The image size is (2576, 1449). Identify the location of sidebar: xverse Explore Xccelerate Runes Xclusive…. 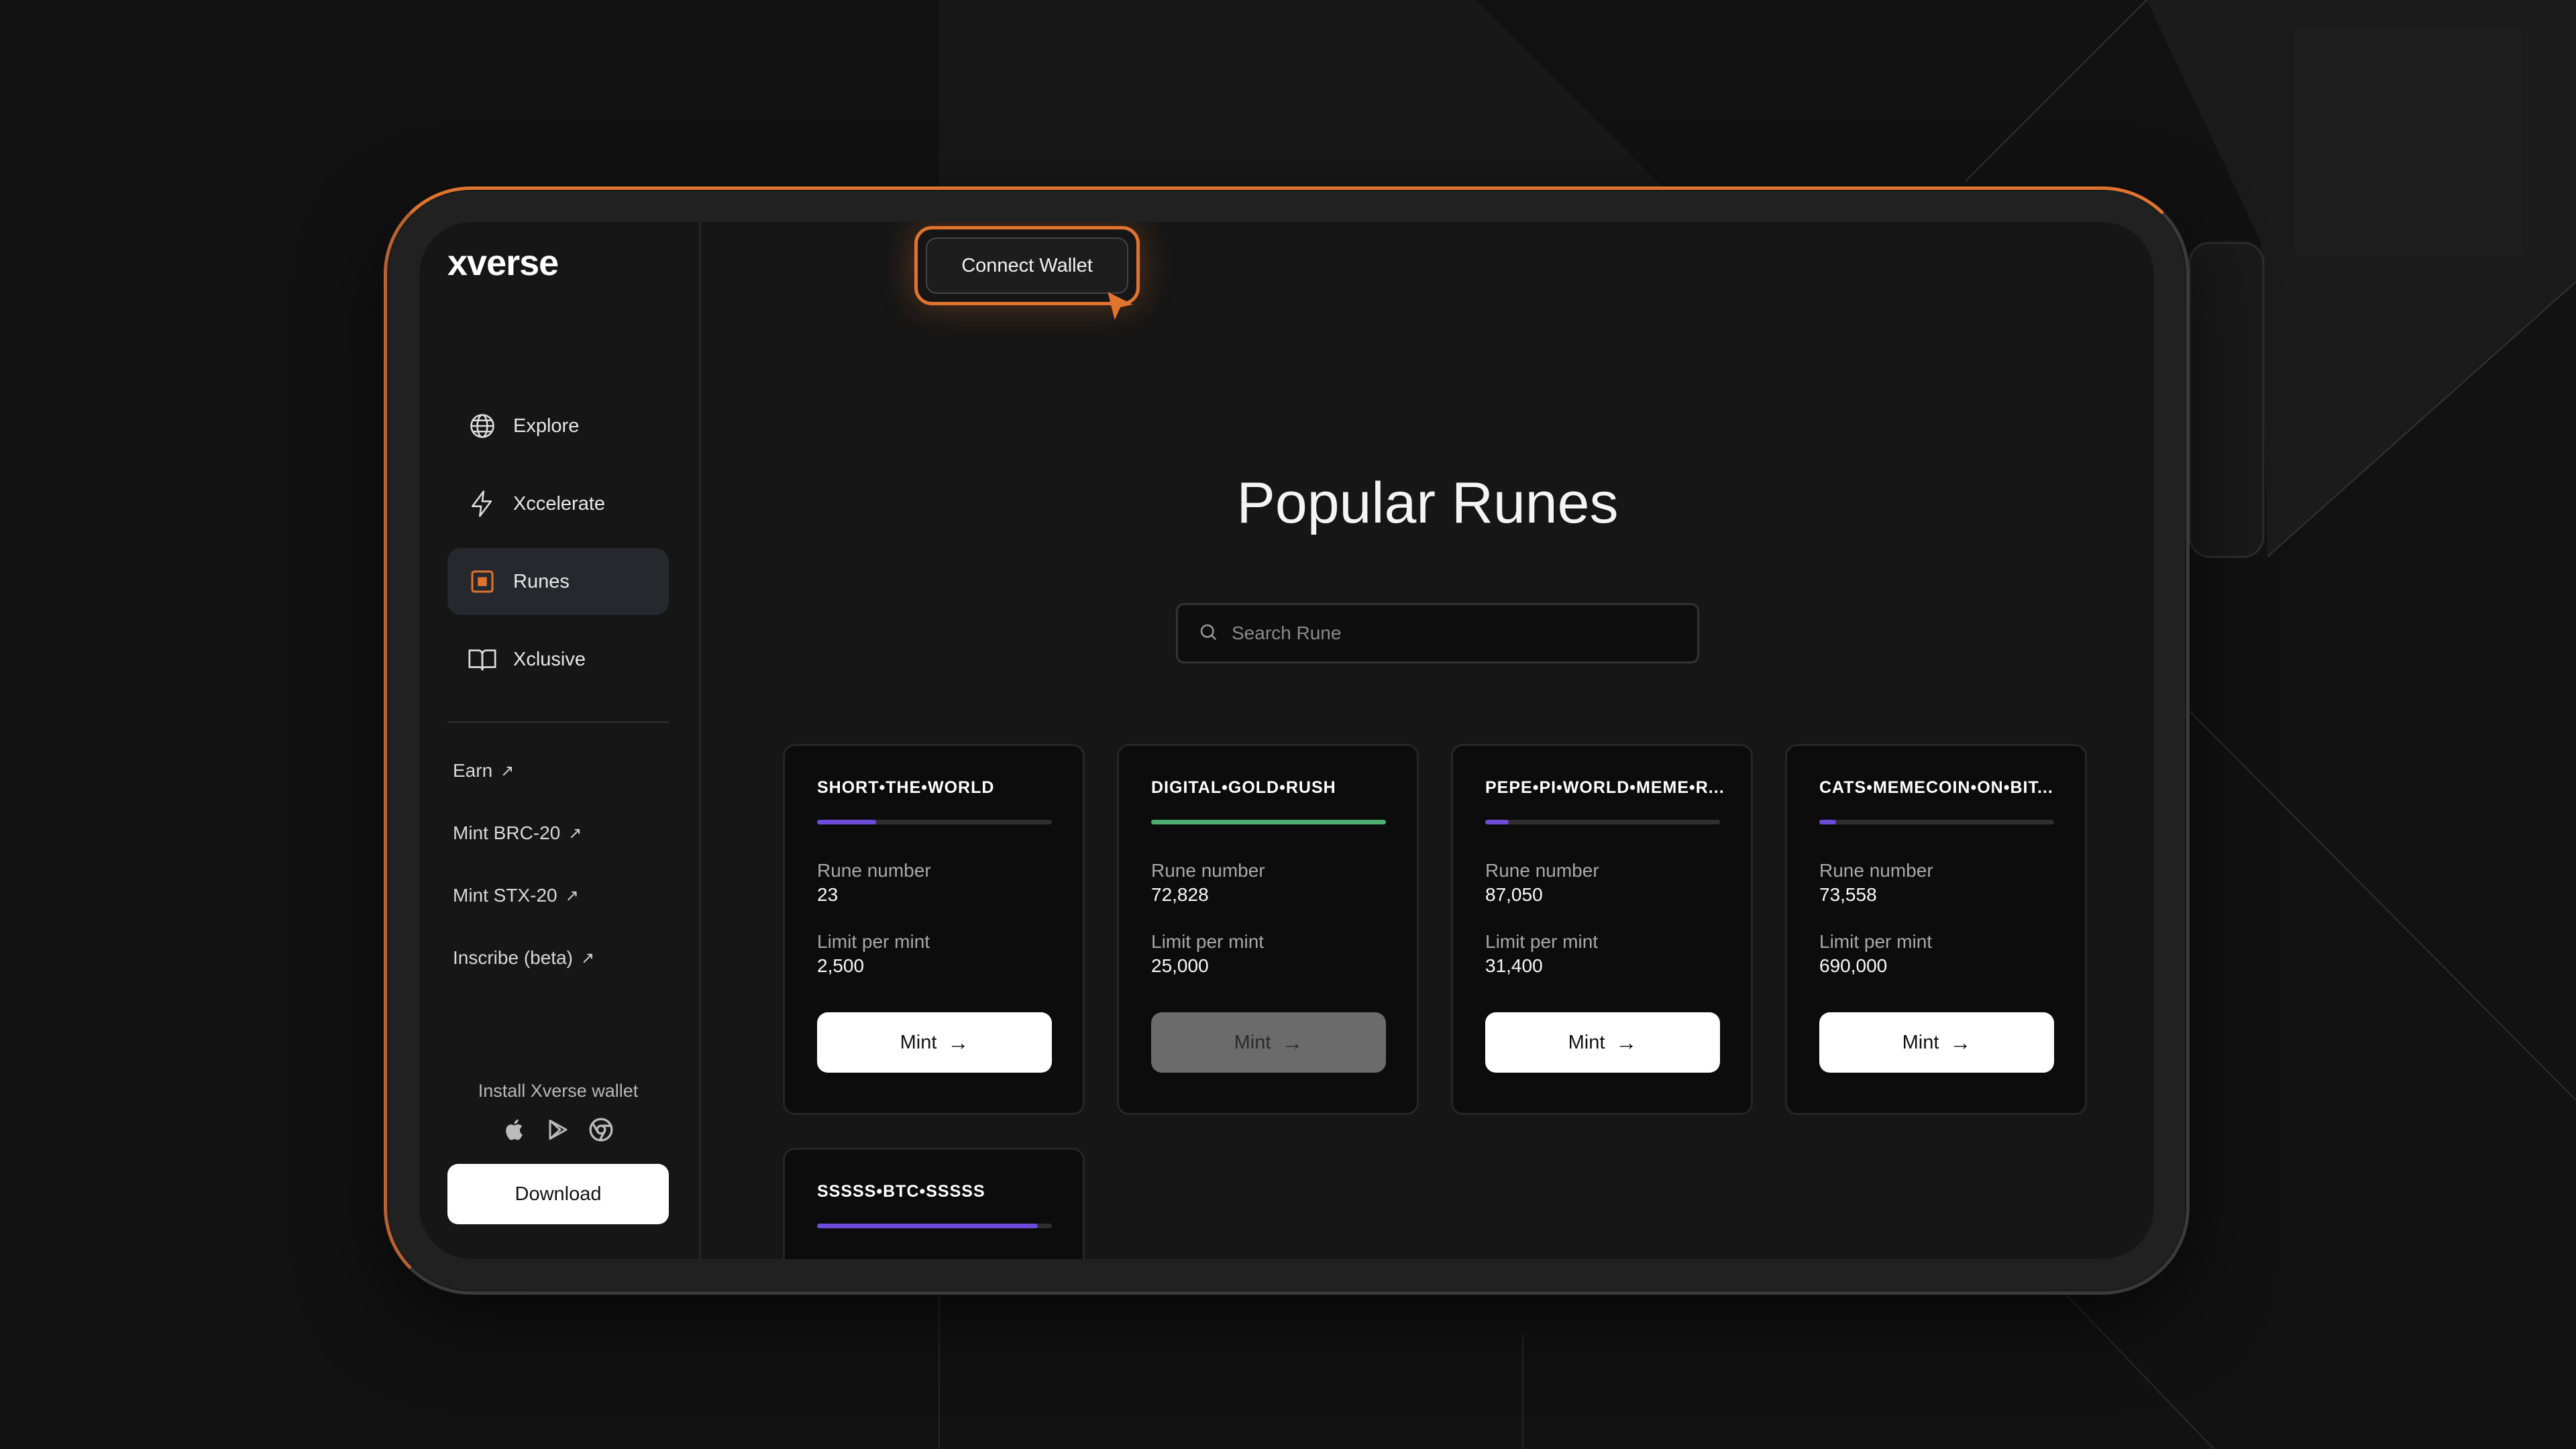
(560, 740).